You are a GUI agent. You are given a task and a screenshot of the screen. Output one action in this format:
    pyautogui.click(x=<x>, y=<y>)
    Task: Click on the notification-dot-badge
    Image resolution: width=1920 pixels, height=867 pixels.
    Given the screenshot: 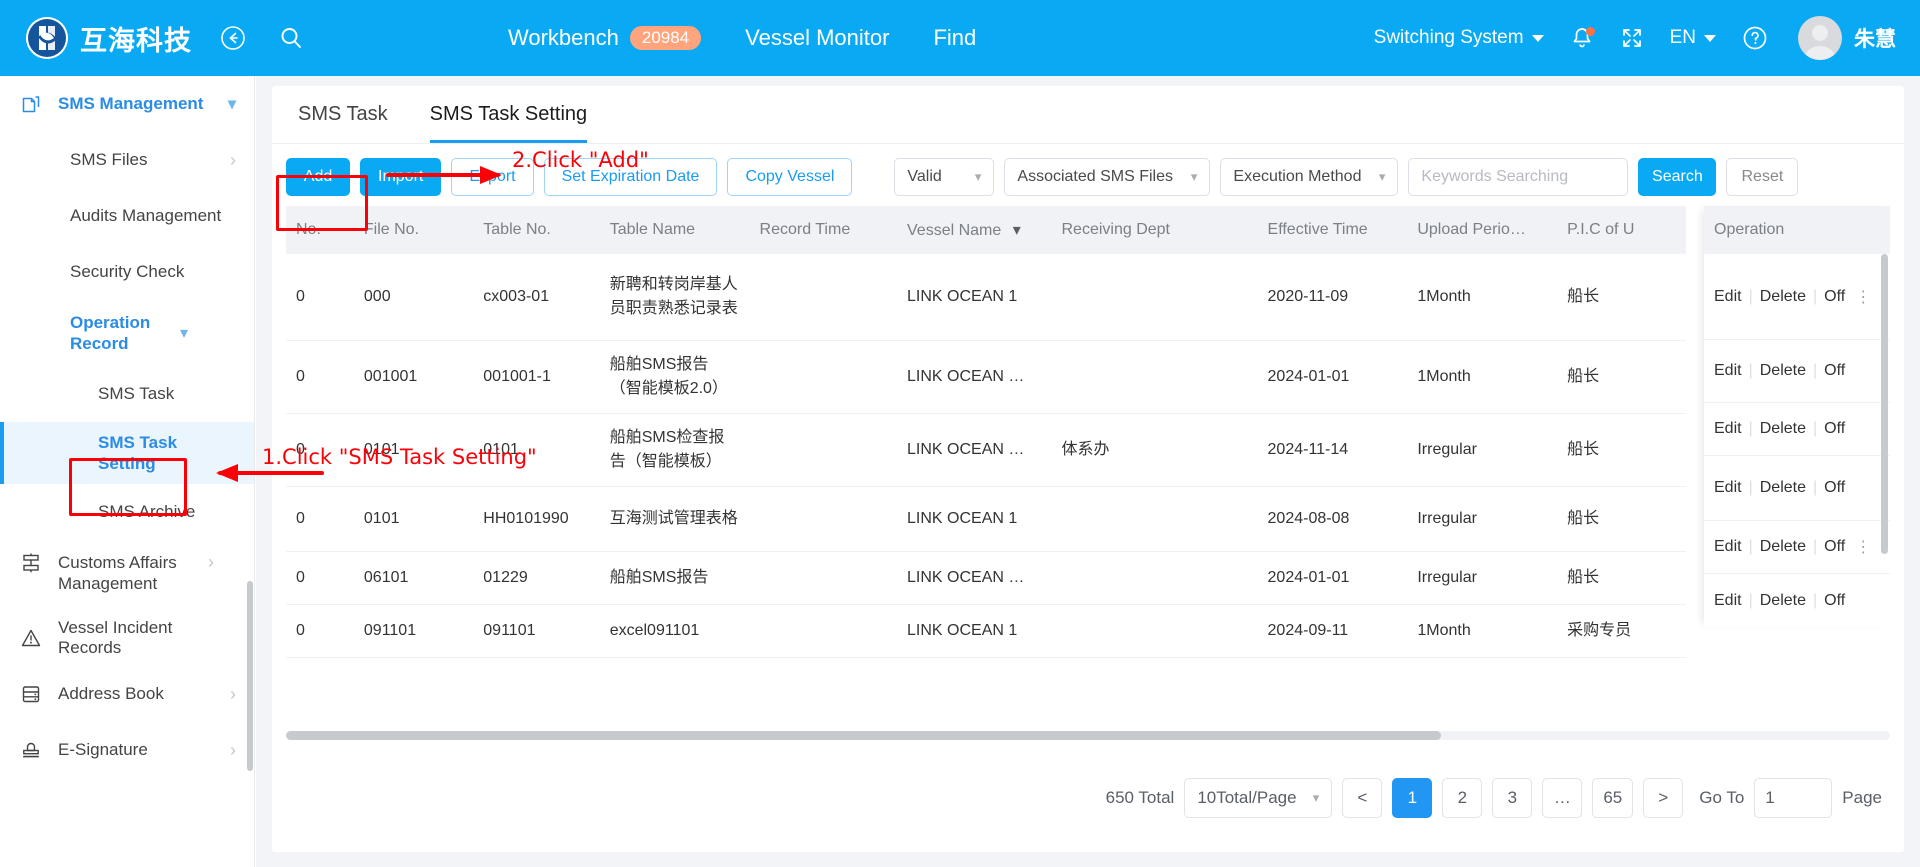 What is the action you would take?
    pyautogui.click(x=1590, y=31)
    